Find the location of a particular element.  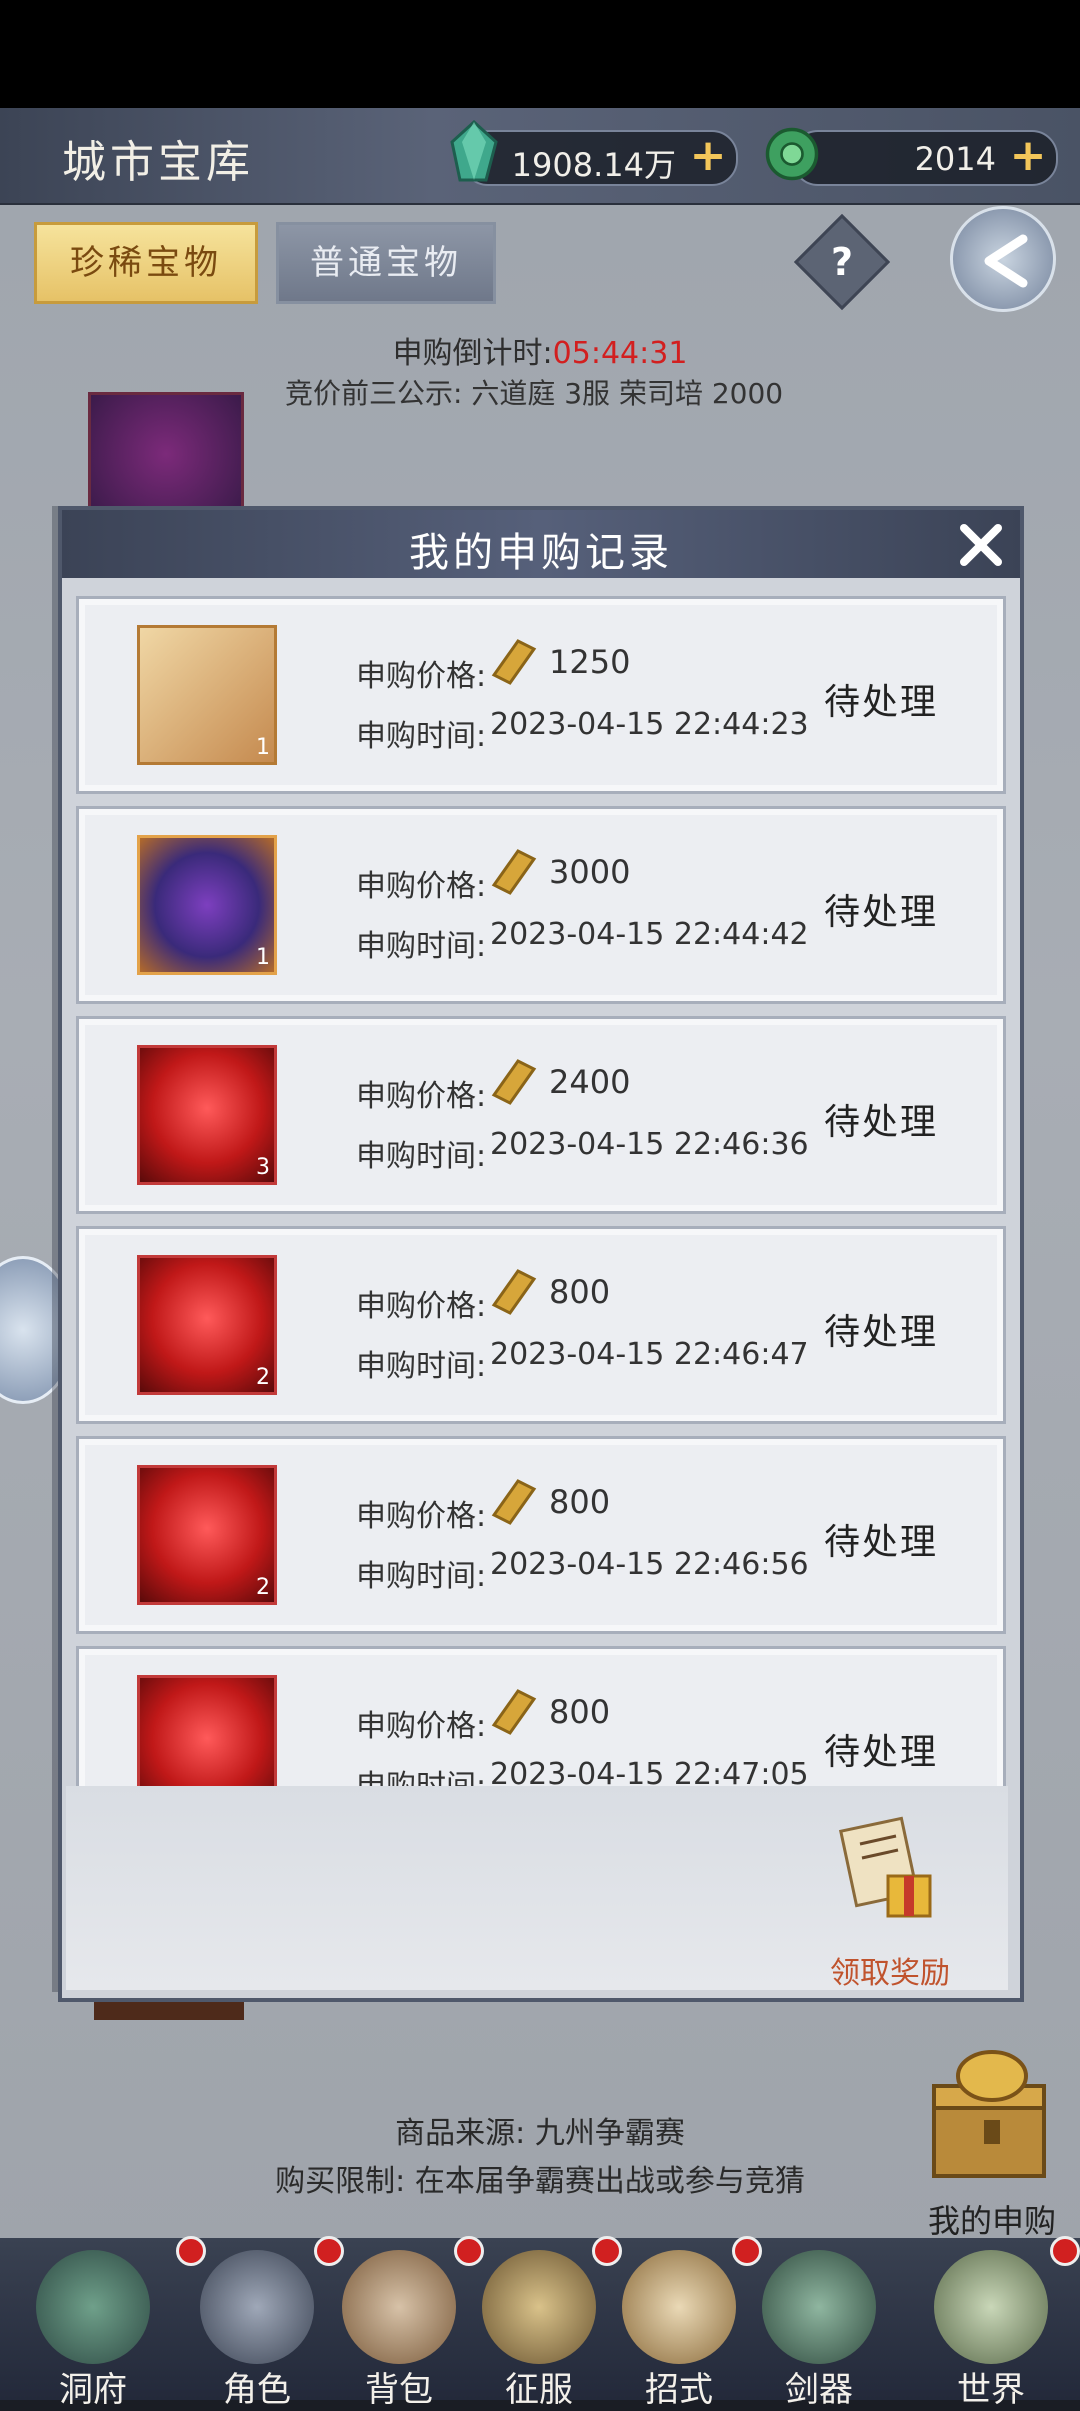

tab-rare-treasure: 珍稀宝物 is located at coordinates (146, 263).